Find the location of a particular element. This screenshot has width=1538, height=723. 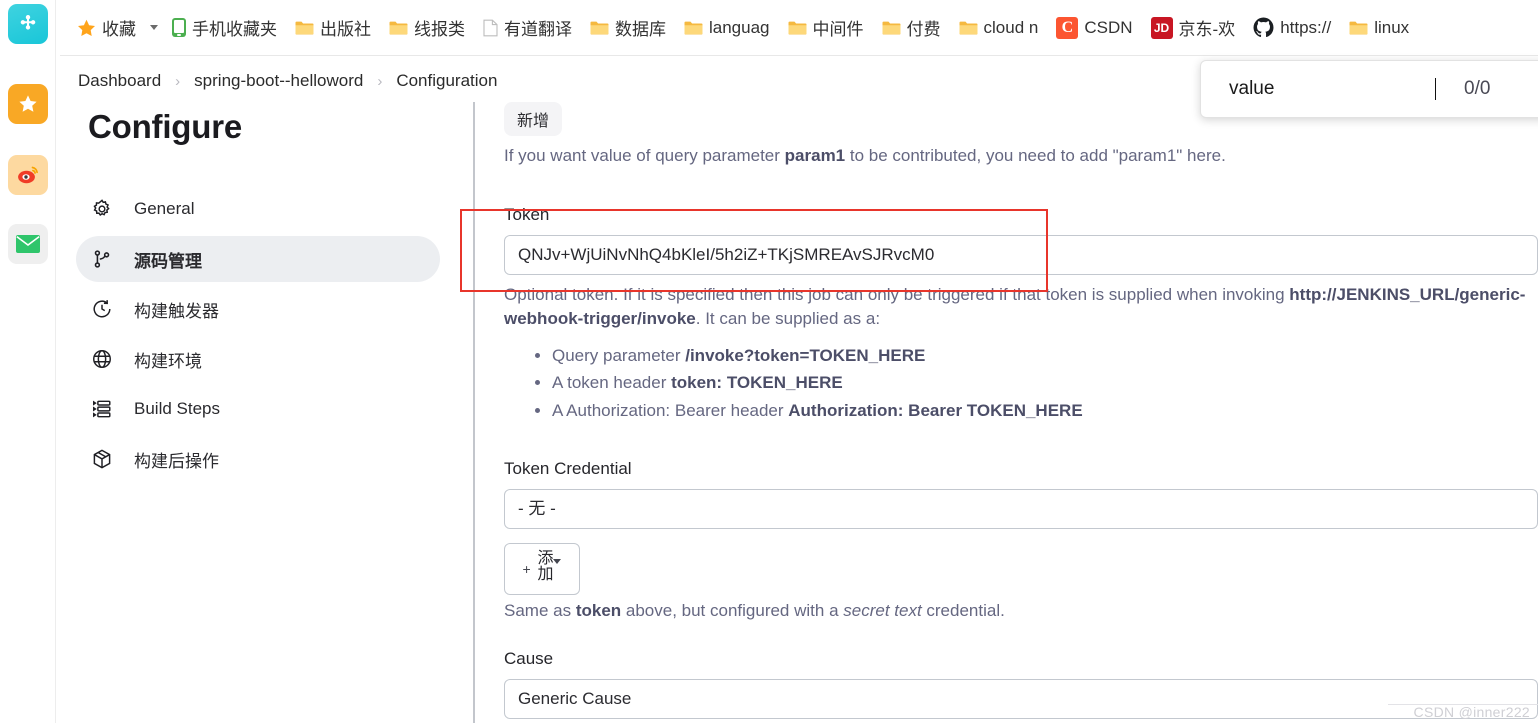

bookmark-label: 中间件 is located at coordinates (838, 29).